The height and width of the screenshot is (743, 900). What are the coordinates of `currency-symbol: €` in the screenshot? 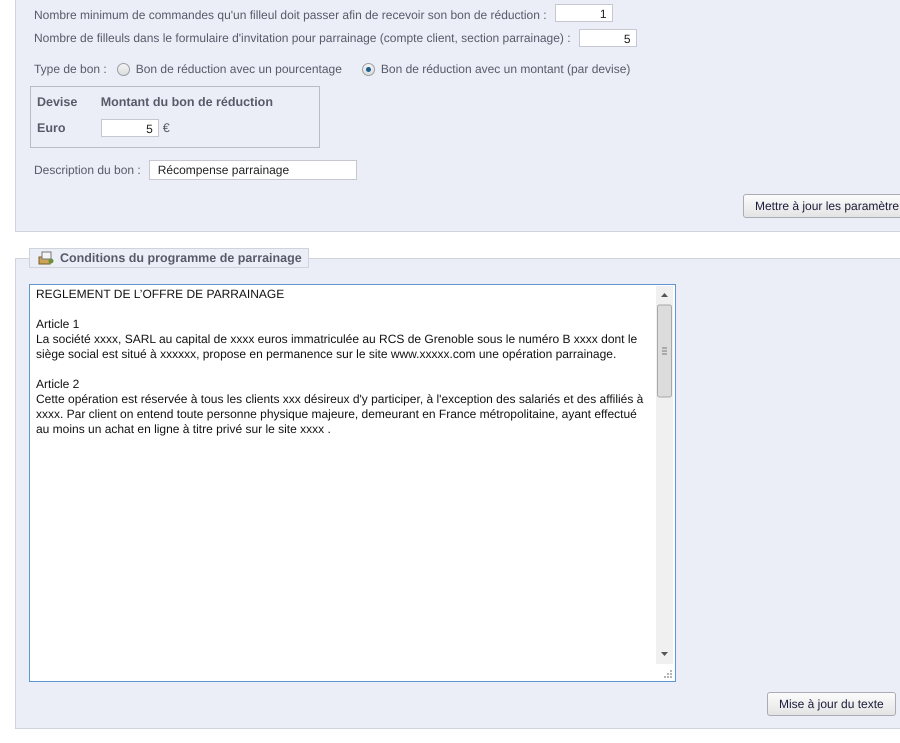 It's located at (166, 128).